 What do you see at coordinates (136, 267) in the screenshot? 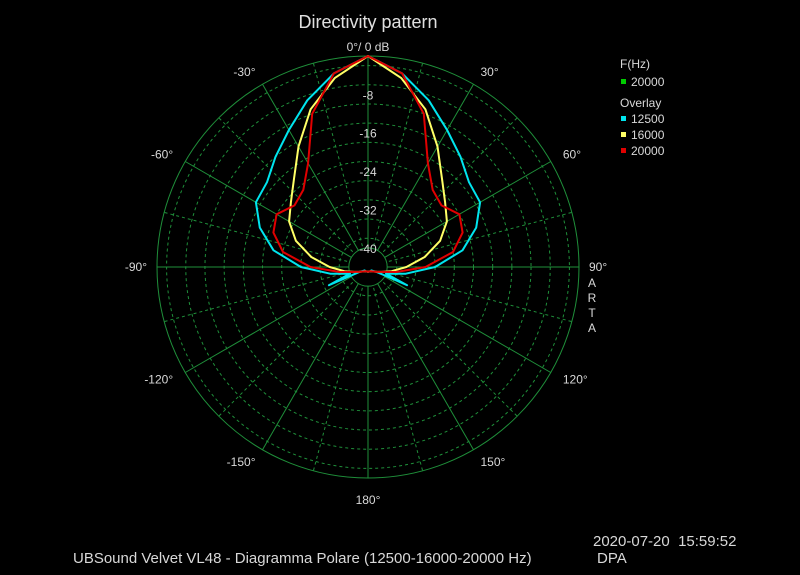
I see `angle-label: -90°` at bounding box center [136, 267].